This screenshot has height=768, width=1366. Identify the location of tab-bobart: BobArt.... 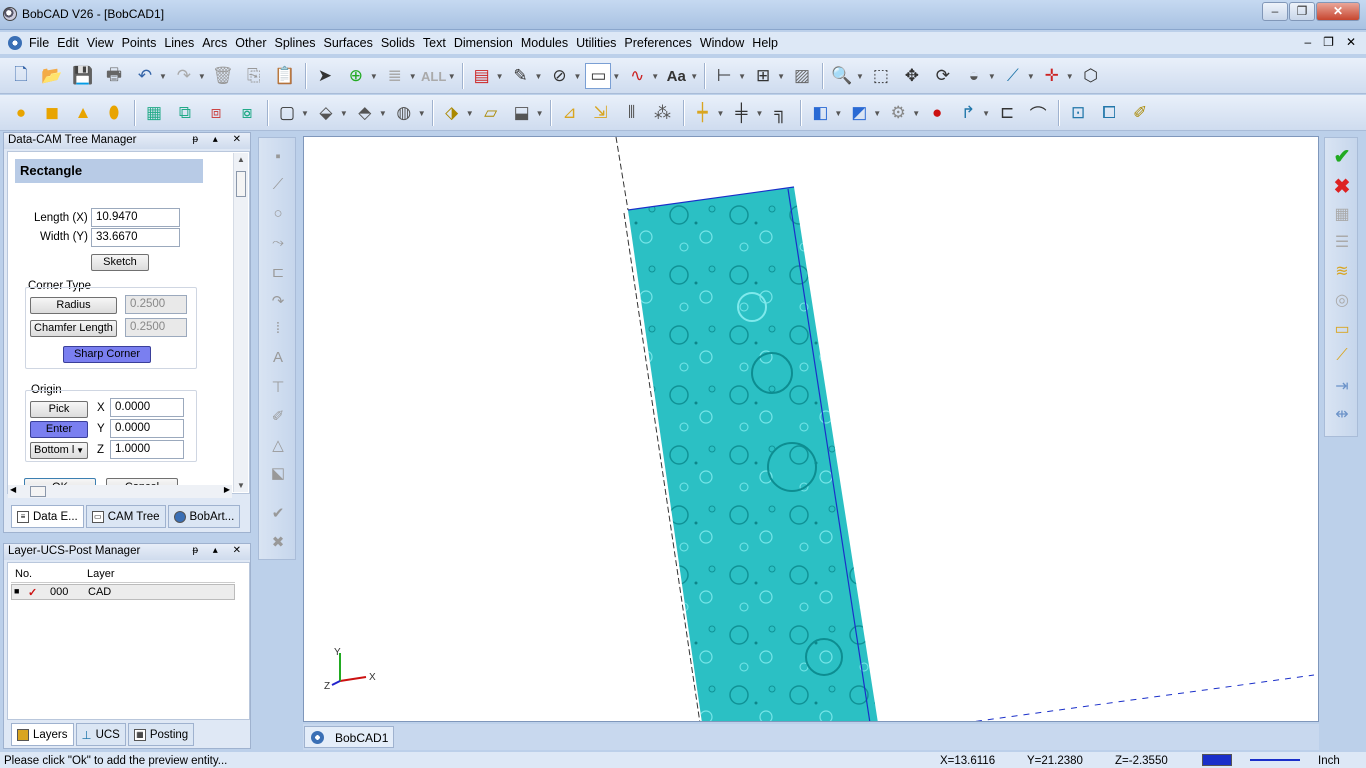
(204, 516).